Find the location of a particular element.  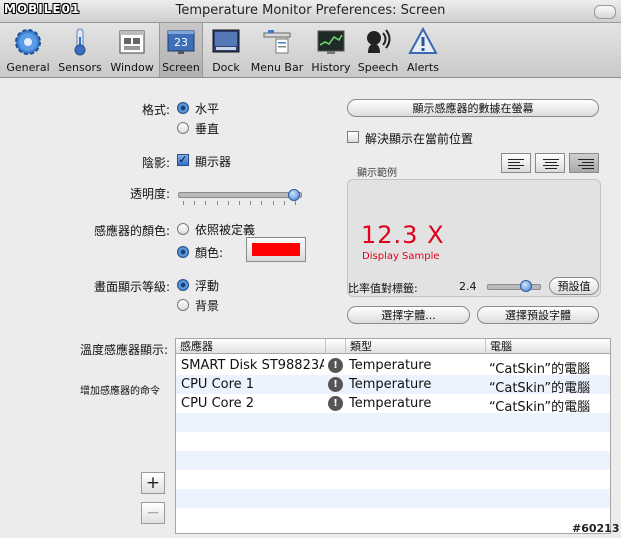

custom-color-radio is located at coordinates (183, 252).